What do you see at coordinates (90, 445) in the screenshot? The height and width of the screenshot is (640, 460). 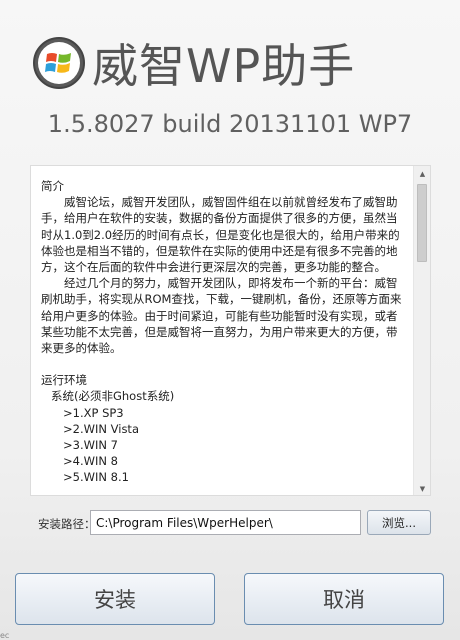 I see `system-item: >3.WIN 7` at bounding box center [90, 445].